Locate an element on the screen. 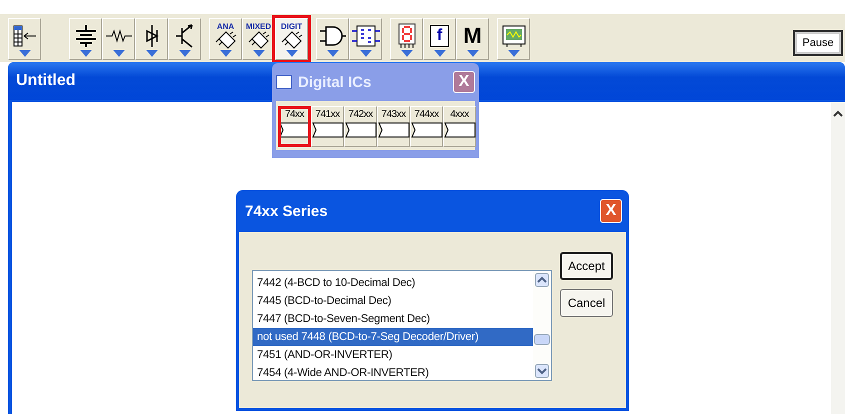 This screenshot has width=845, height=414. dialog-title: 74xx Series is located at coordinates (286, 211).